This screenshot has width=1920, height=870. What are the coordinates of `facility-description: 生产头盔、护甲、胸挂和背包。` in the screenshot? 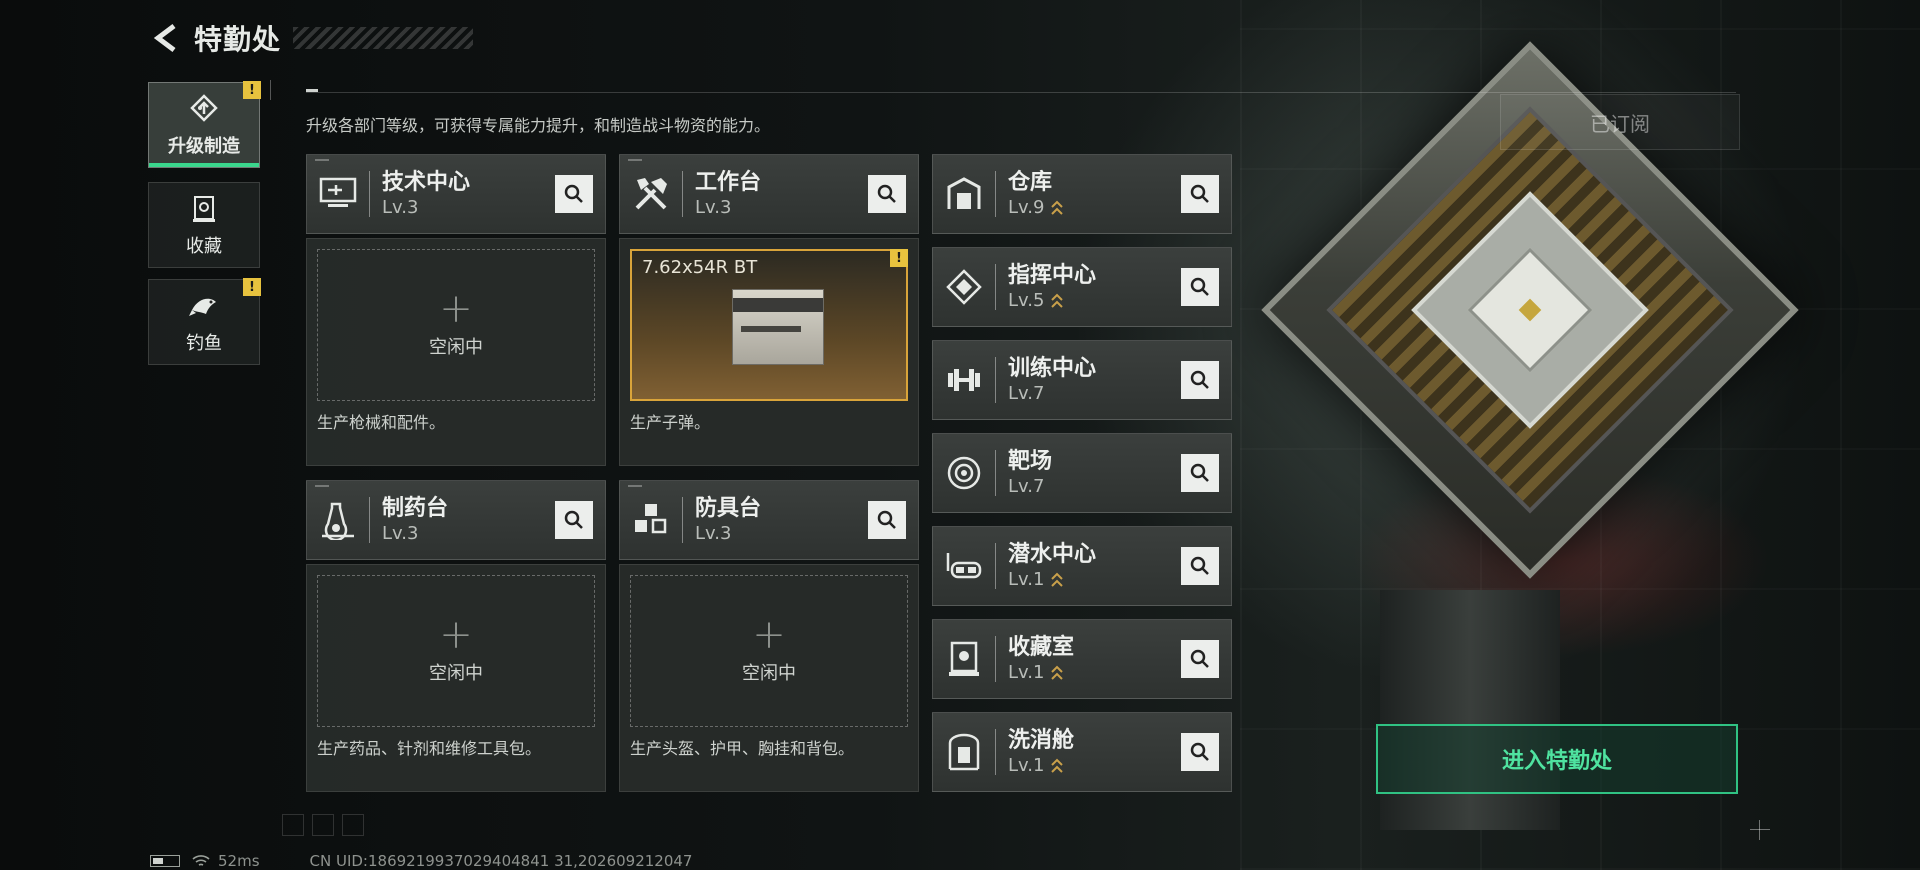 It's located at (742, 748).